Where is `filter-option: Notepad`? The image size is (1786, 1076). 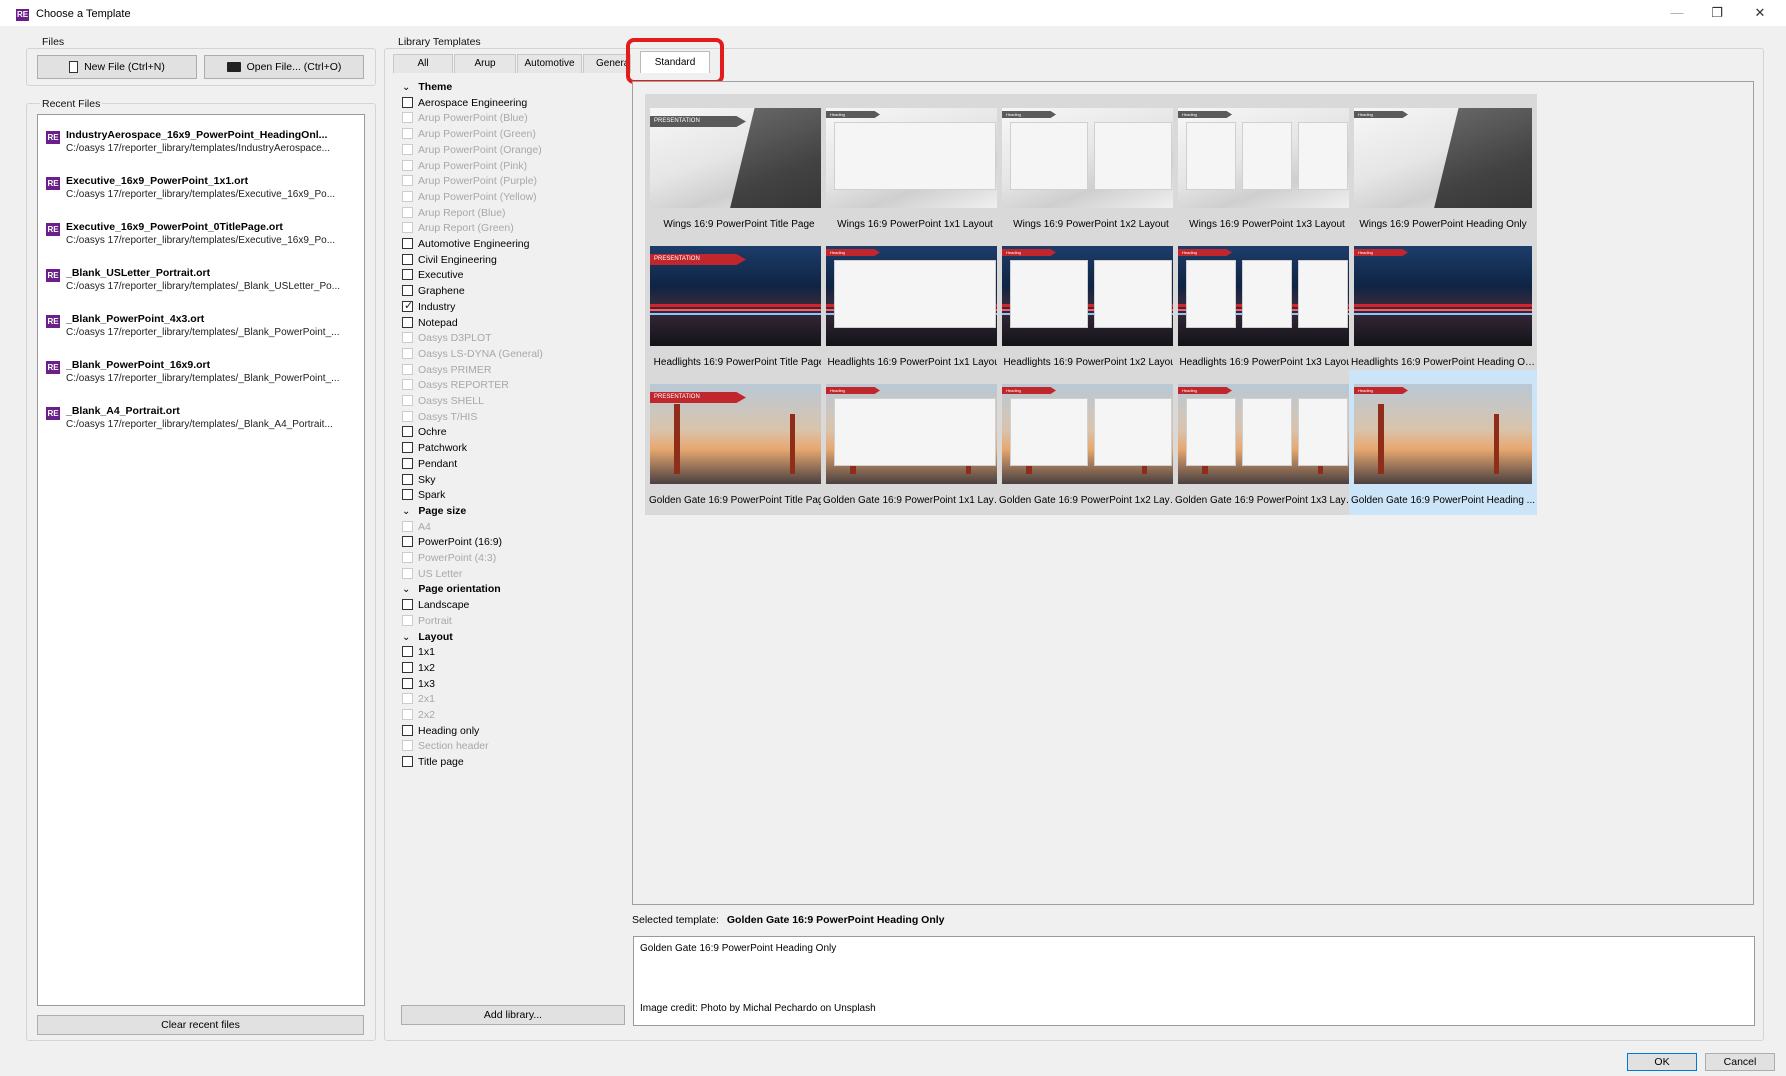 filter-option: Notepad is located at coordinates (430, 322).